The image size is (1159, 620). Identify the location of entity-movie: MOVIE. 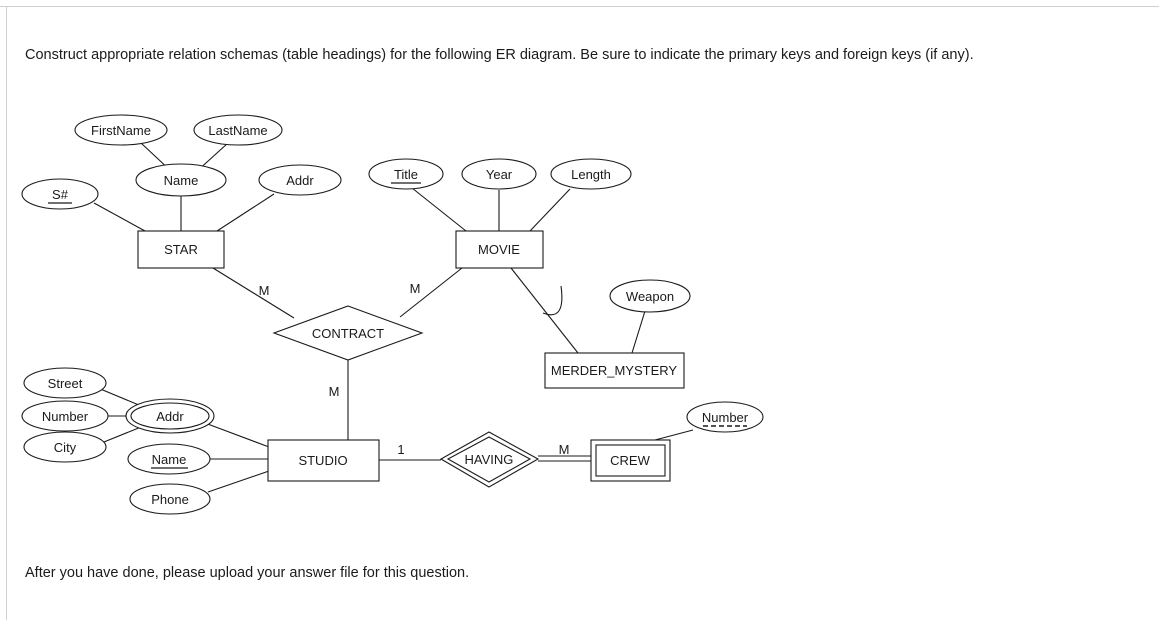
(499, 249).